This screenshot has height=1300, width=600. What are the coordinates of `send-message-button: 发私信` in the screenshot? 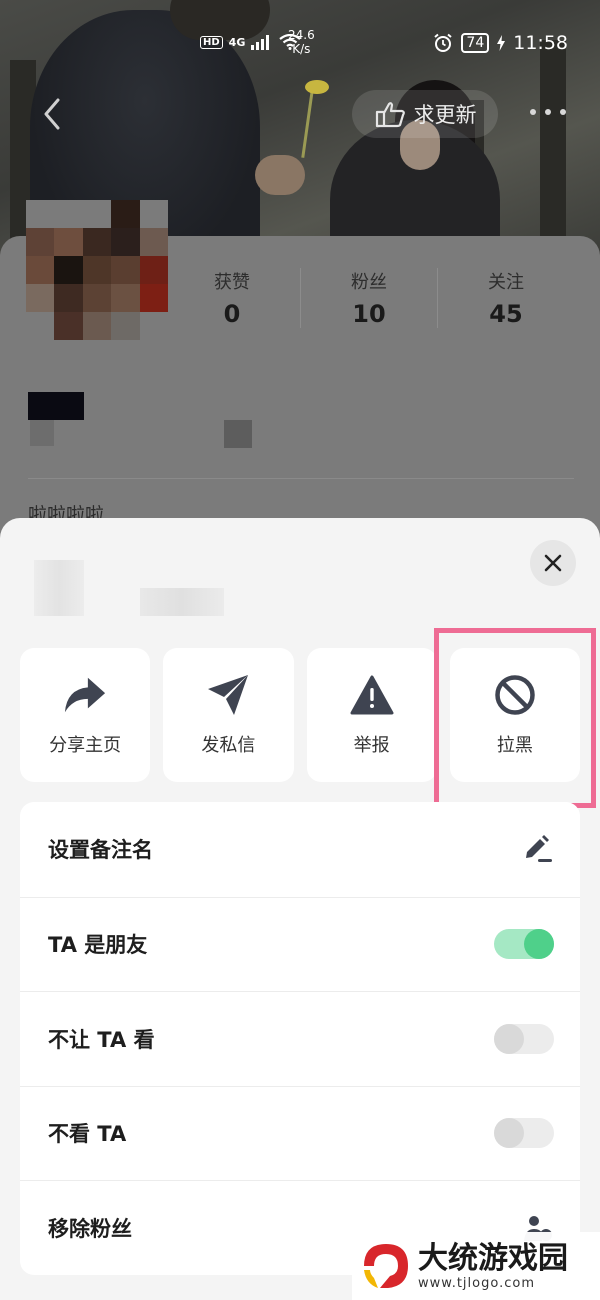 It's located at (228, 715).